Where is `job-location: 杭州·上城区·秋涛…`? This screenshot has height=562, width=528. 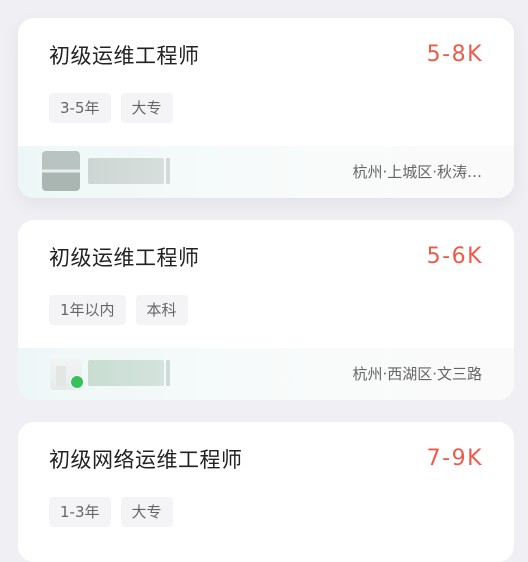
job-location: 杭州·上城区·秋涛… is located at coordinates (417, 172).